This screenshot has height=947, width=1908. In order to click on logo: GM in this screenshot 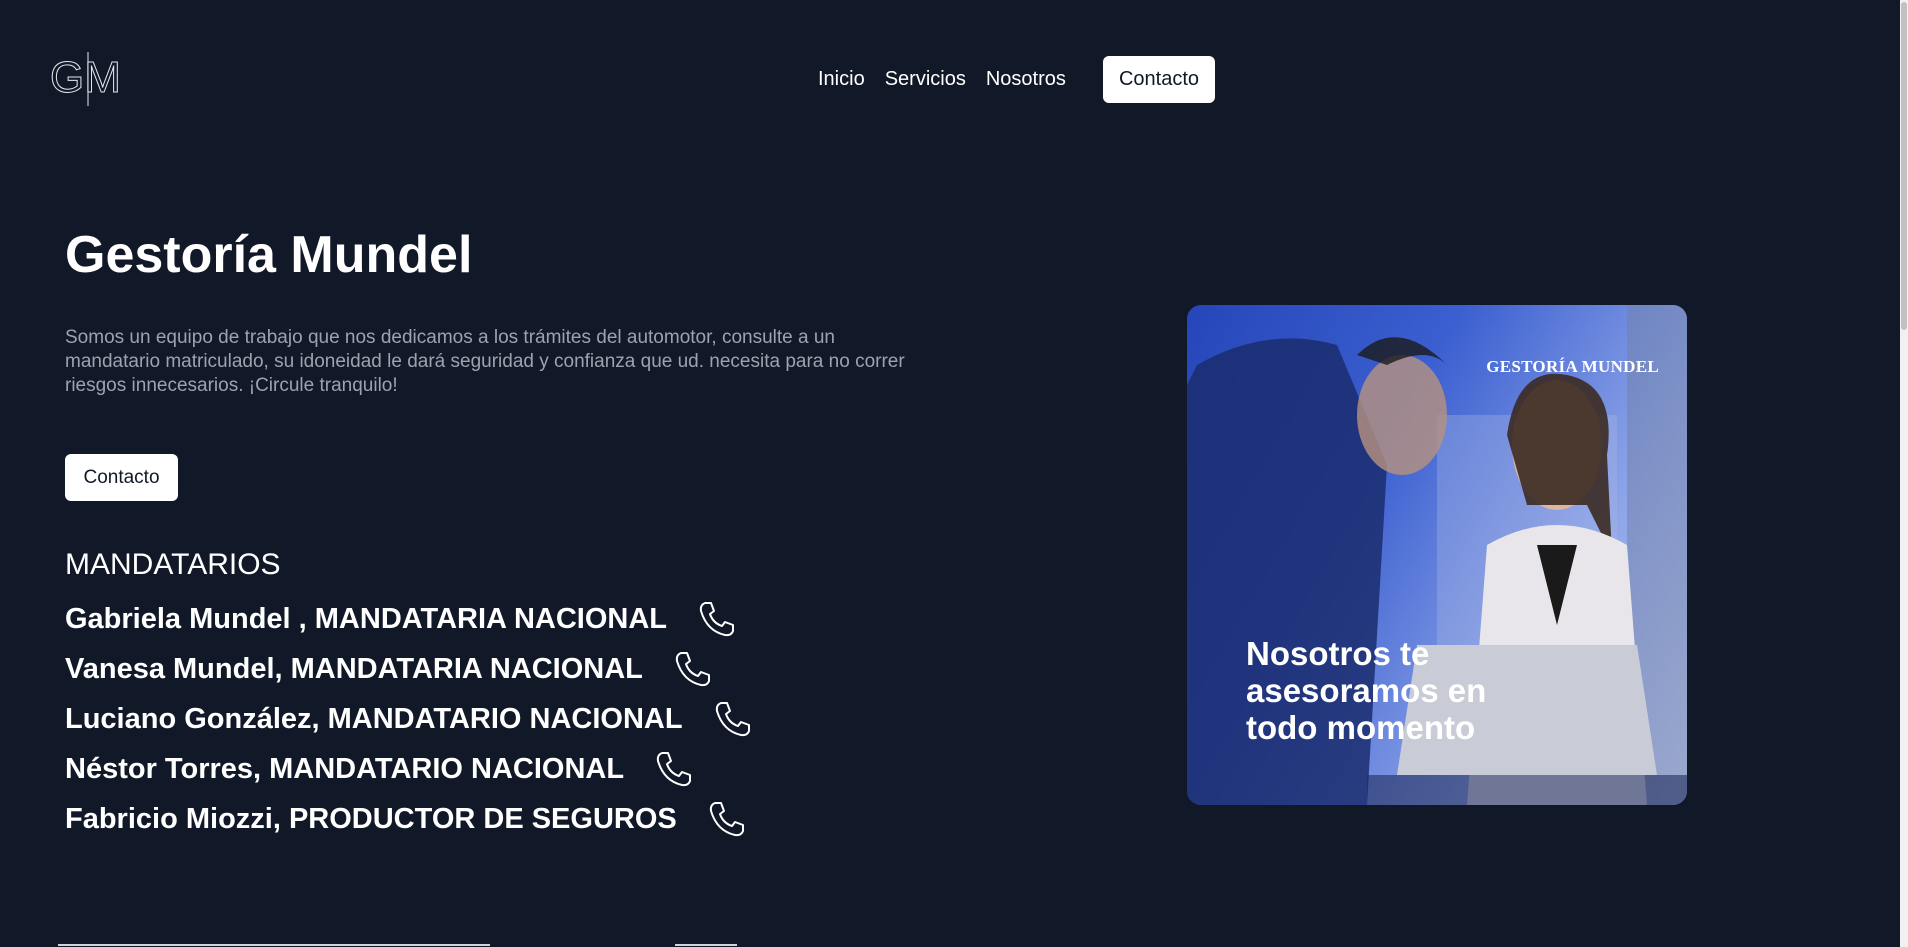, I will do `click(91, 79)`.